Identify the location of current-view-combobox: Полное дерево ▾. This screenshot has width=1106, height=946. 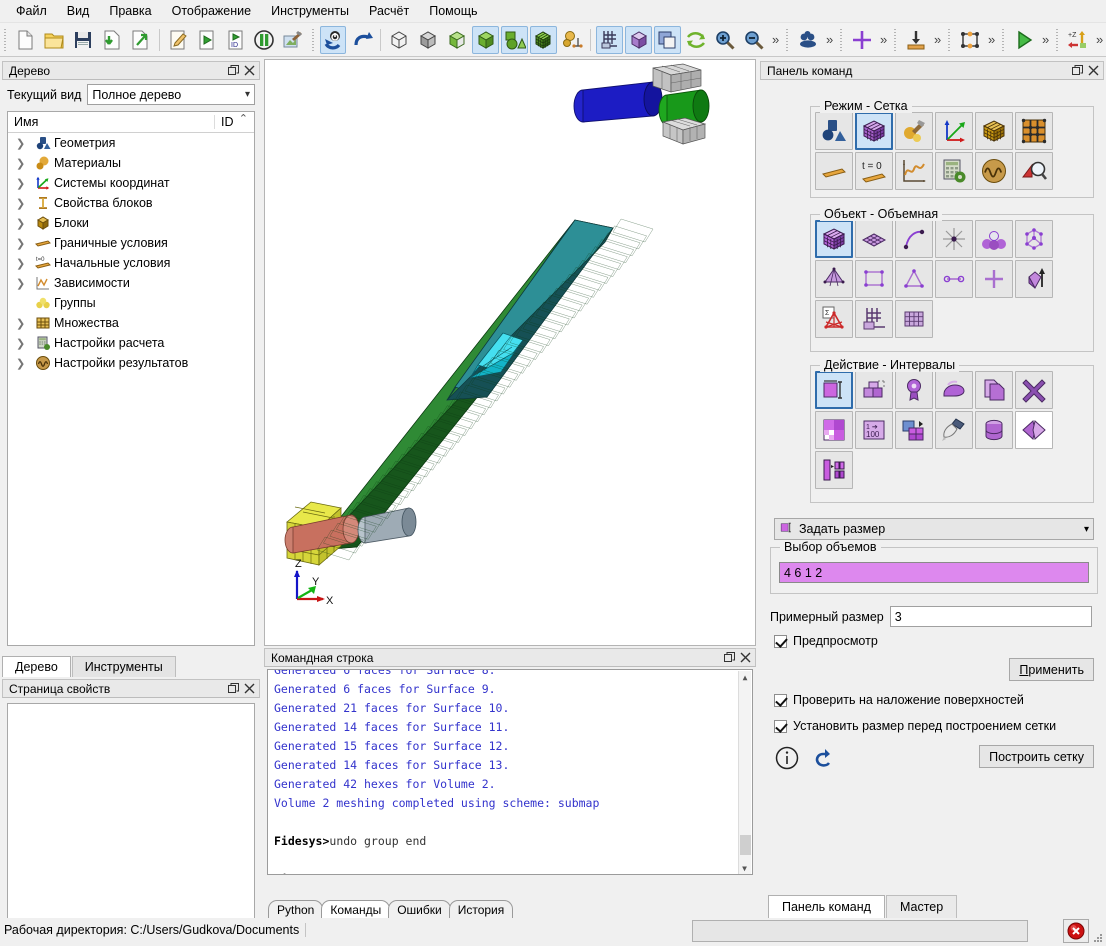
(171, 94).